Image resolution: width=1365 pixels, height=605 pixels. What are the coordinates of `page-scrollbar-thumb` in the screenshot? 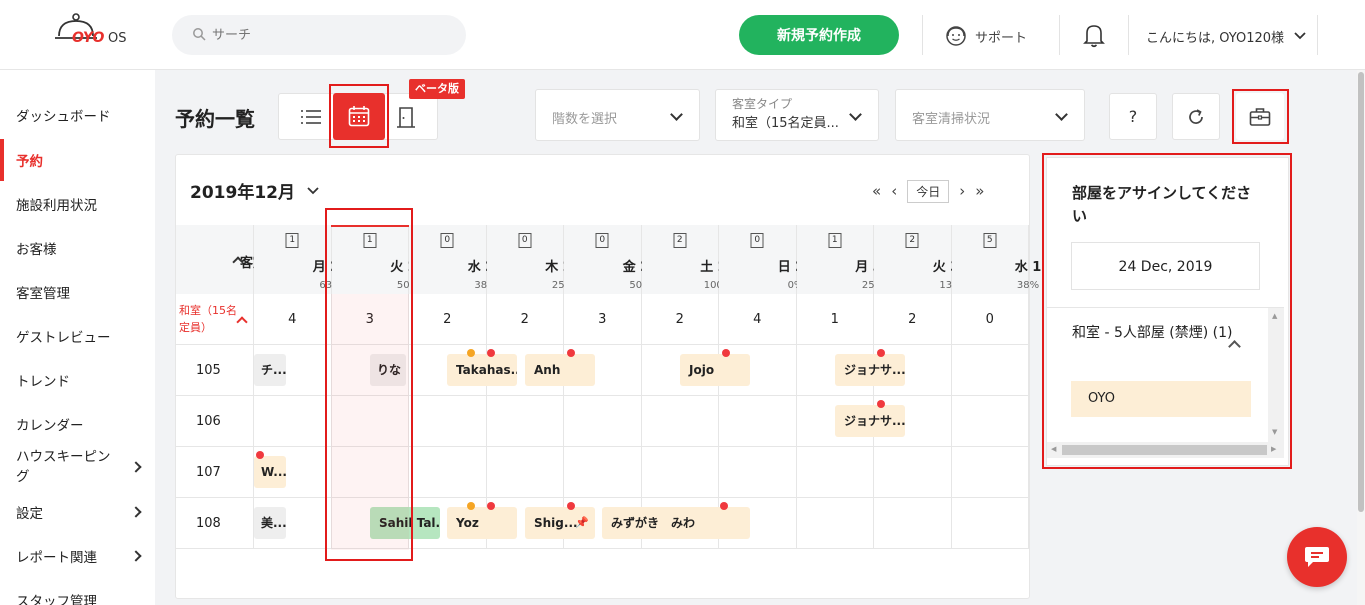 It's located at (1361, 292).